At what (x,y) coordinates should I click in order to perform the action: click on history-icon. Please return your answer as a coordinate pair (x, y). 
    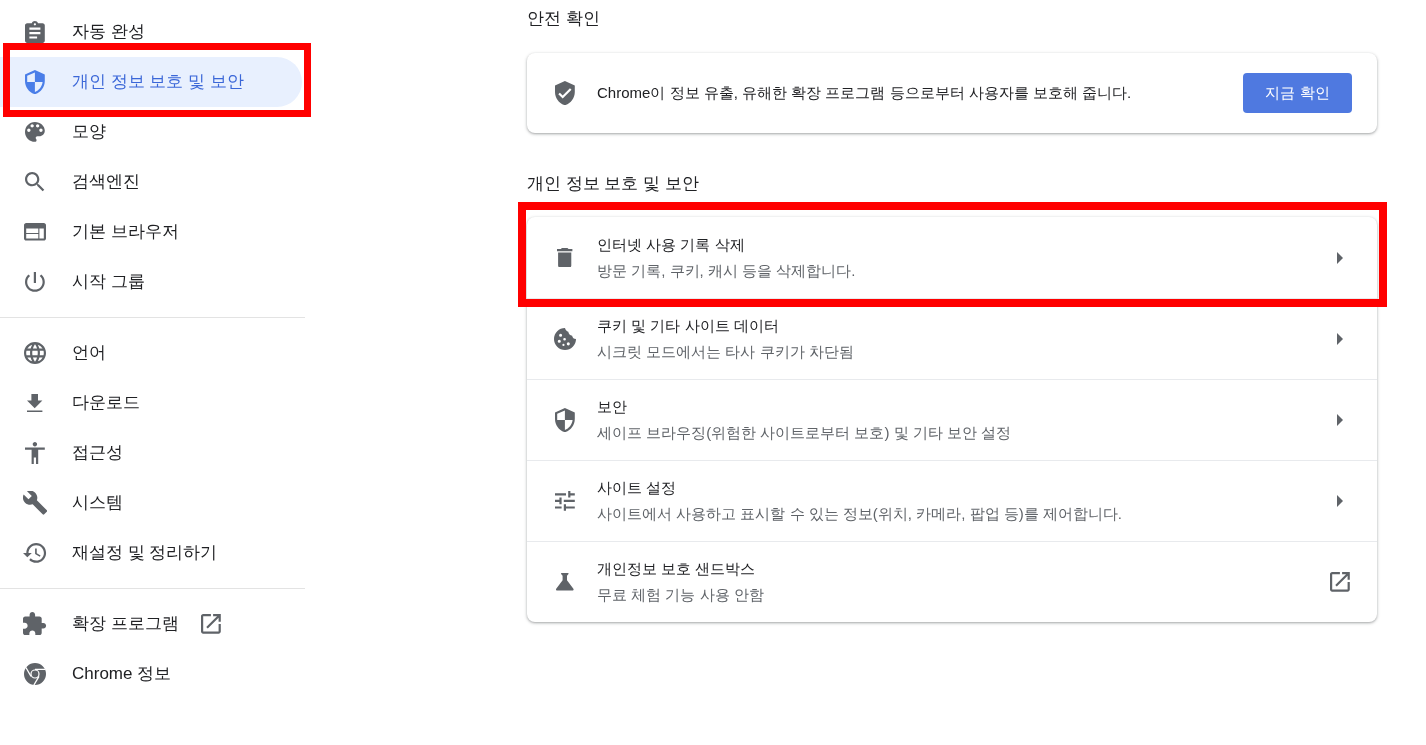
    Looking at the image, I should click on (35, 553).